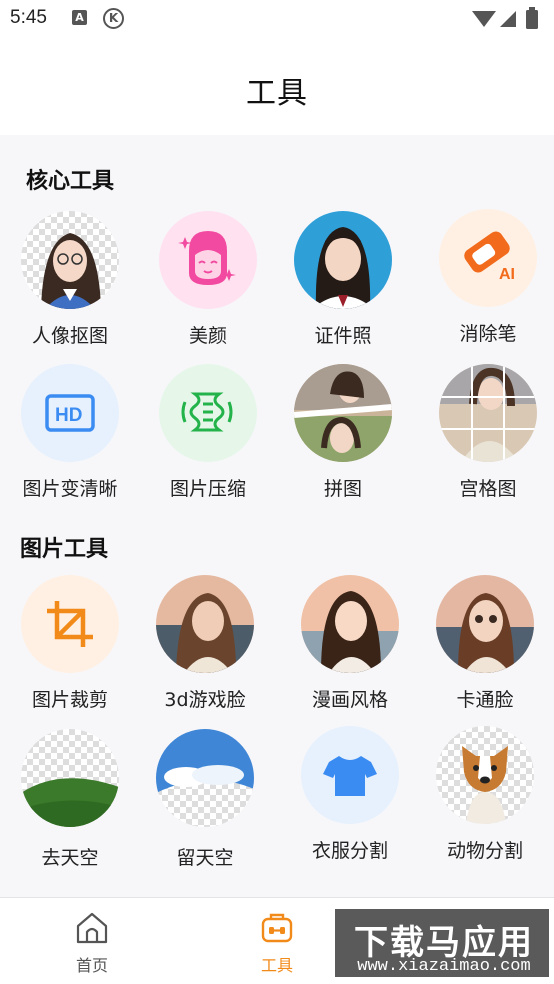 The height and width of the screenshot is (984, 554). Describe the element at coordinates (488, 334) in the screenshot. I see `tool-label: 消除笔` at that location.